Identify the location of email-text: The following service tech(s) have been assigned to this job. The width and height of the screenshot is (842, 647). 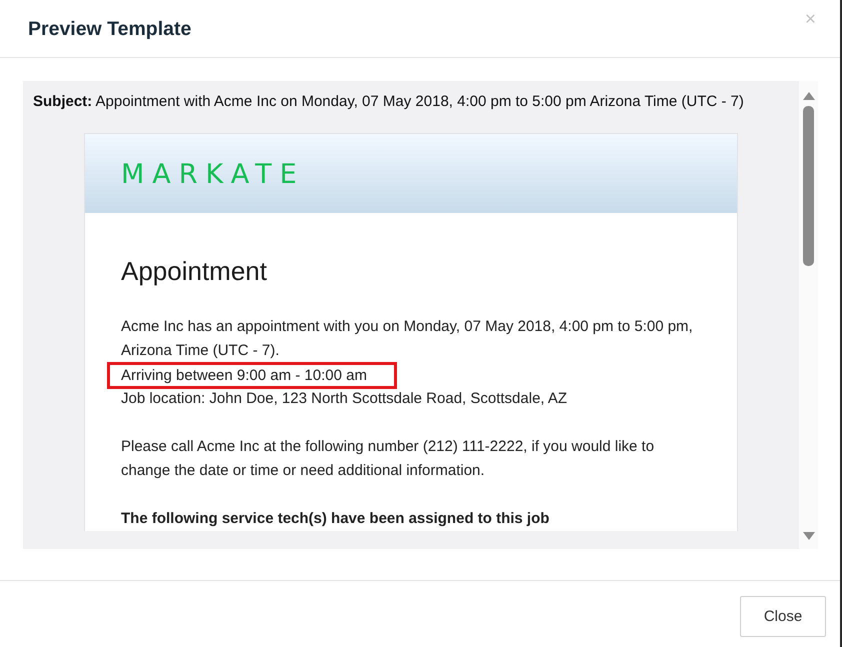
(335, 519).